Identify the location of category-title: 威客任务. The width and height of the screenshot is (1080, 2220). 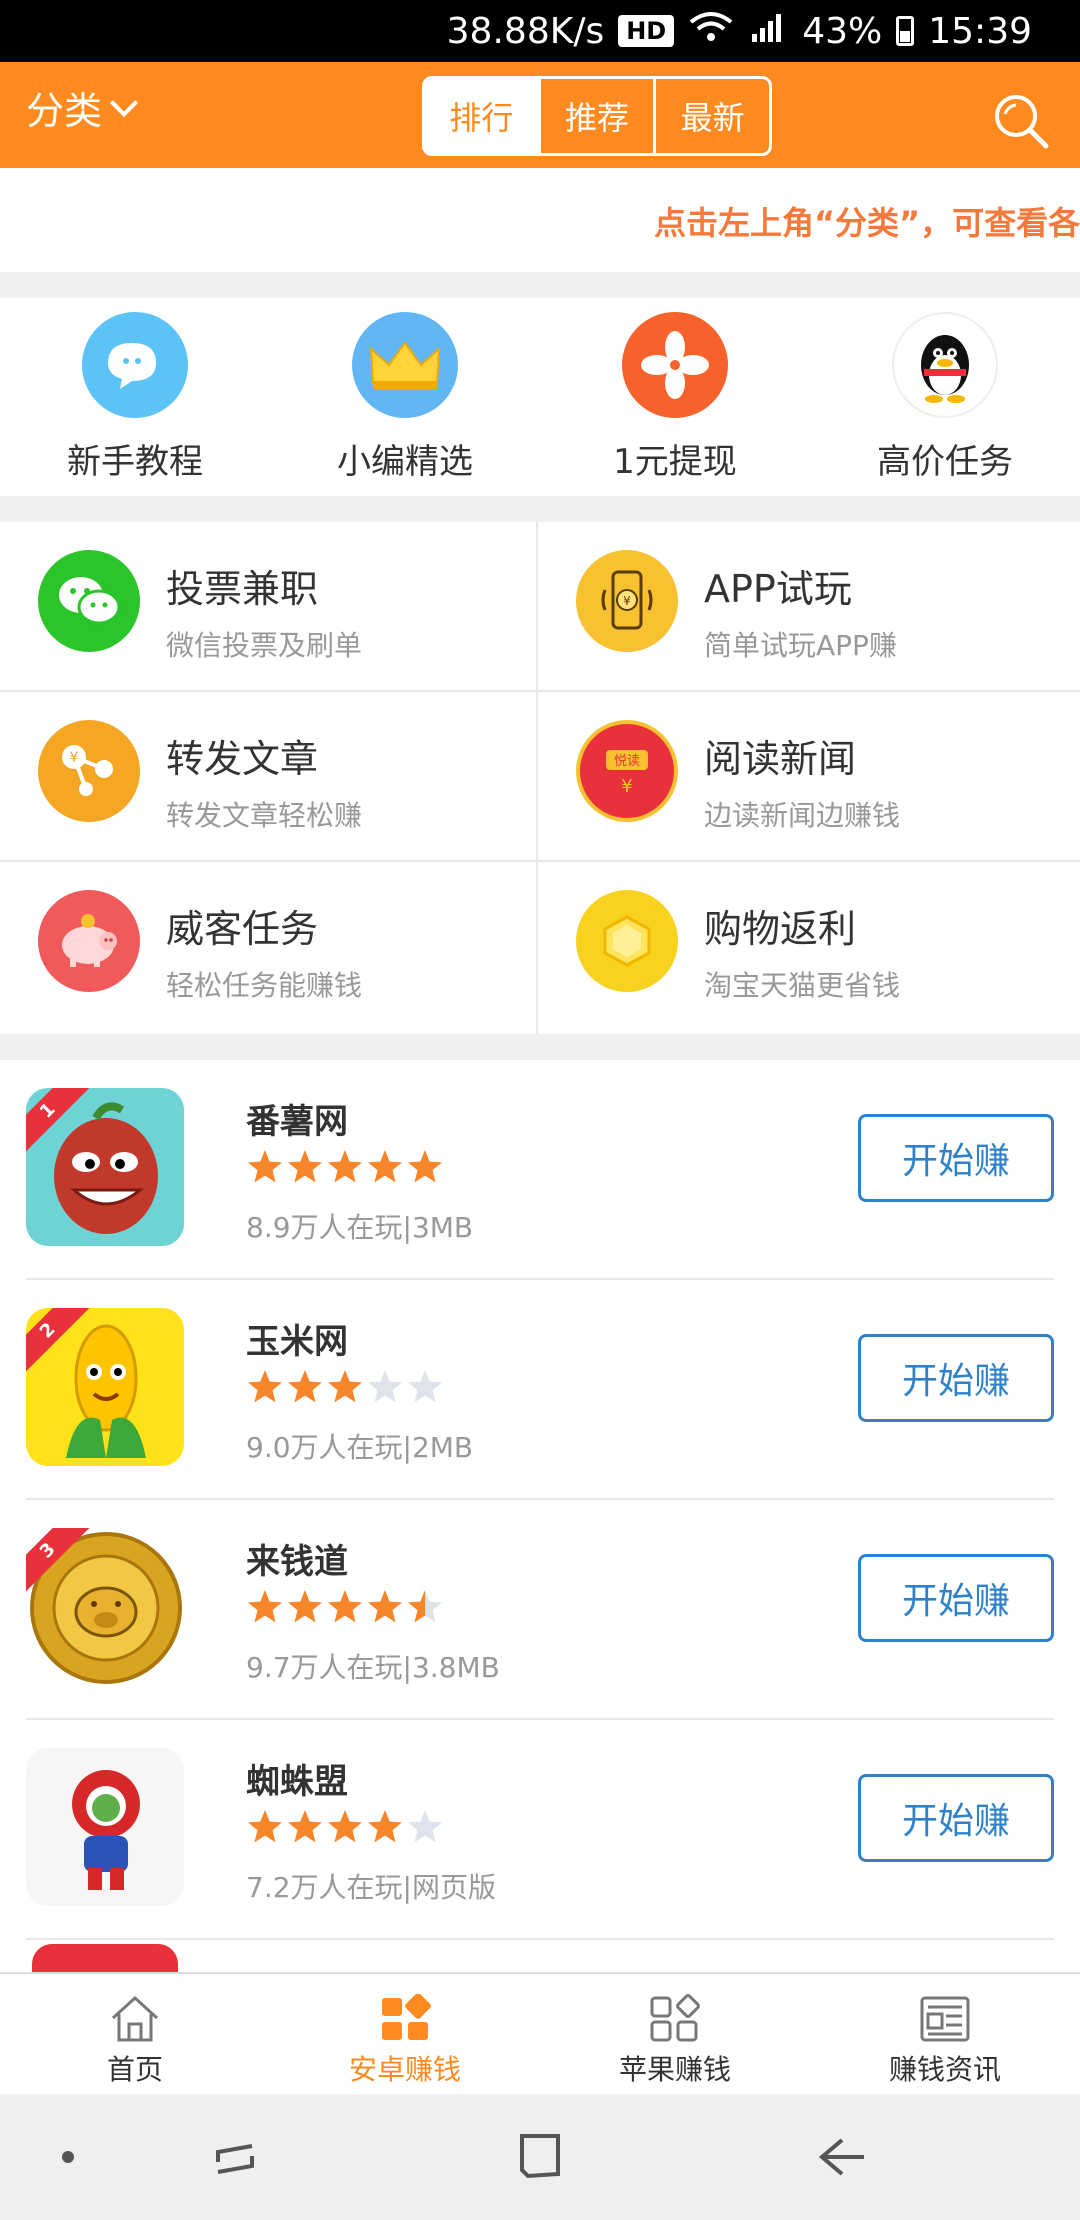
(242, 929).